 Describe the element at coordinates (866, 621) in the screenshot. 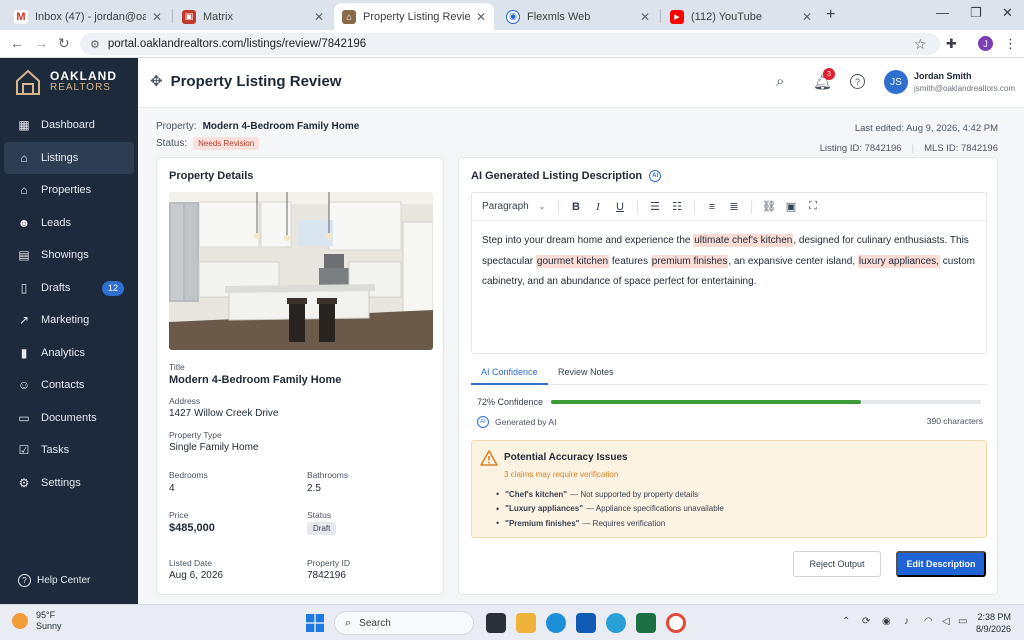

I see `tray-sync-icon: ⟳` at that location.